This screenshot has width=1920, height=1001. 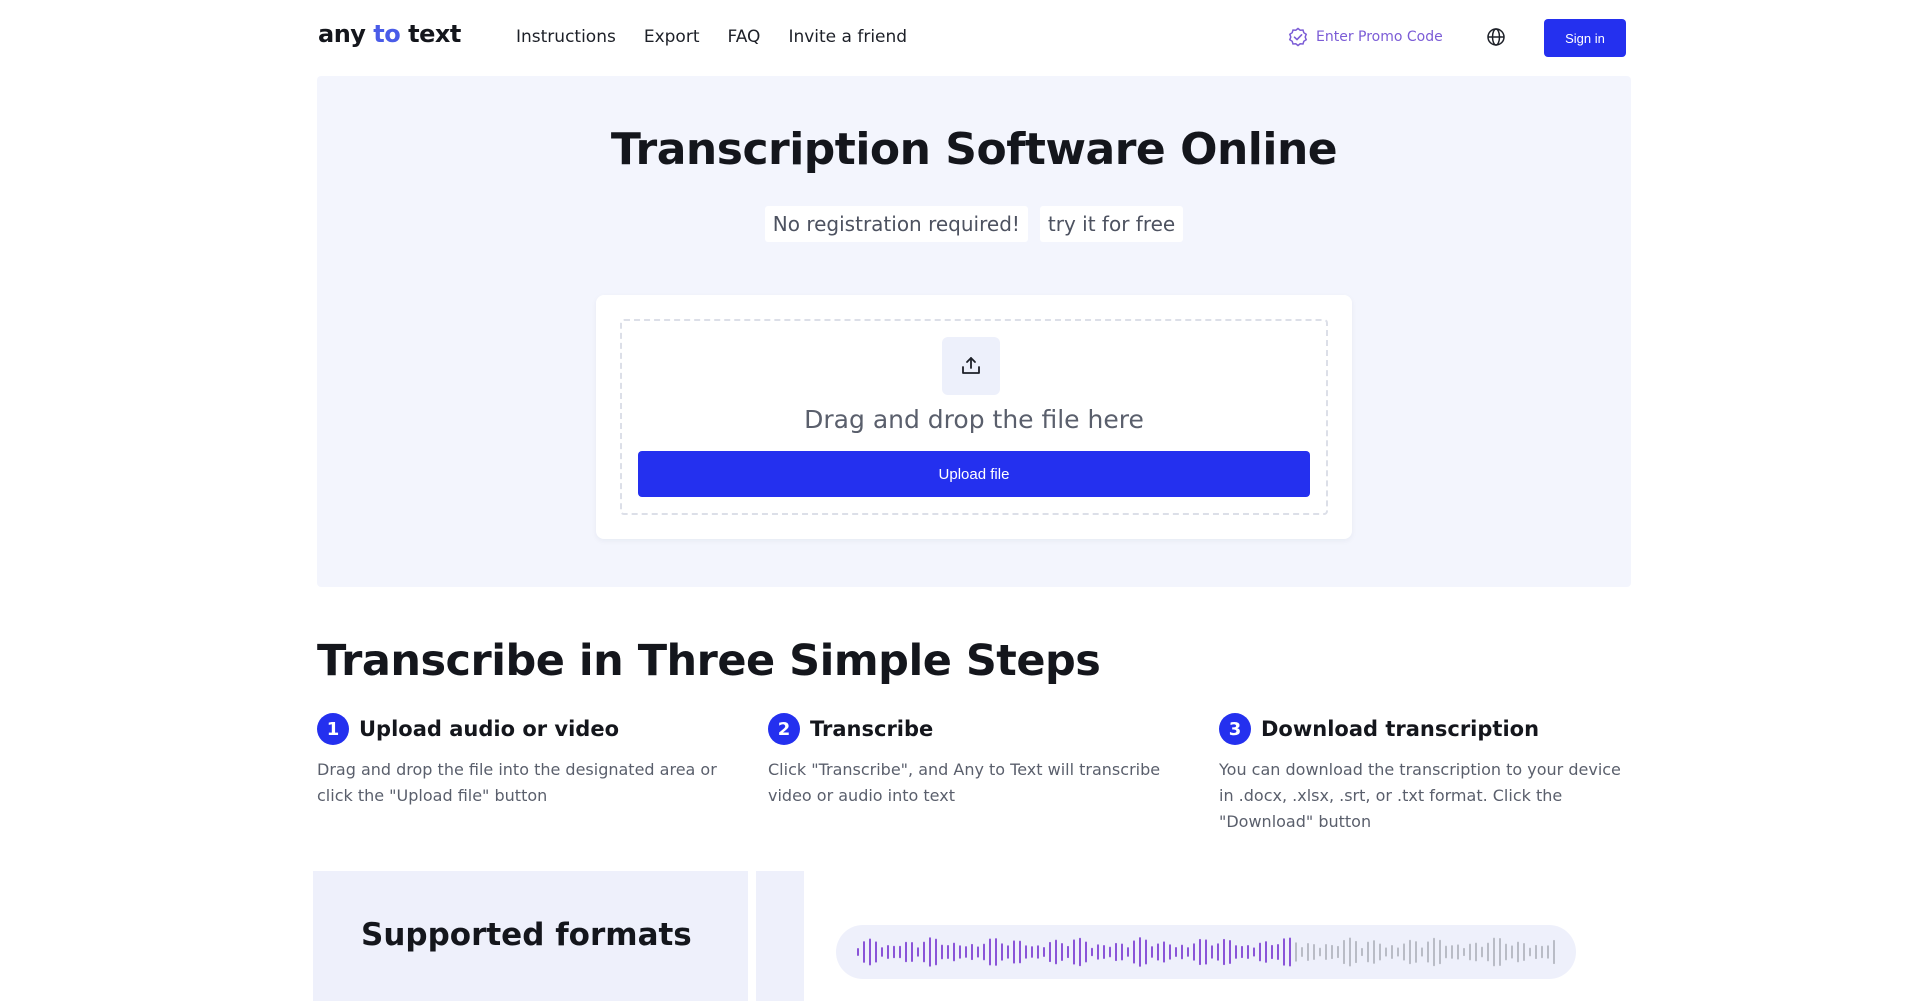 What do you see at coordinates (847, 37) in the screenshot?
I see `nav-invite-friend: Invite a friend` at bounding box center [847, 37].